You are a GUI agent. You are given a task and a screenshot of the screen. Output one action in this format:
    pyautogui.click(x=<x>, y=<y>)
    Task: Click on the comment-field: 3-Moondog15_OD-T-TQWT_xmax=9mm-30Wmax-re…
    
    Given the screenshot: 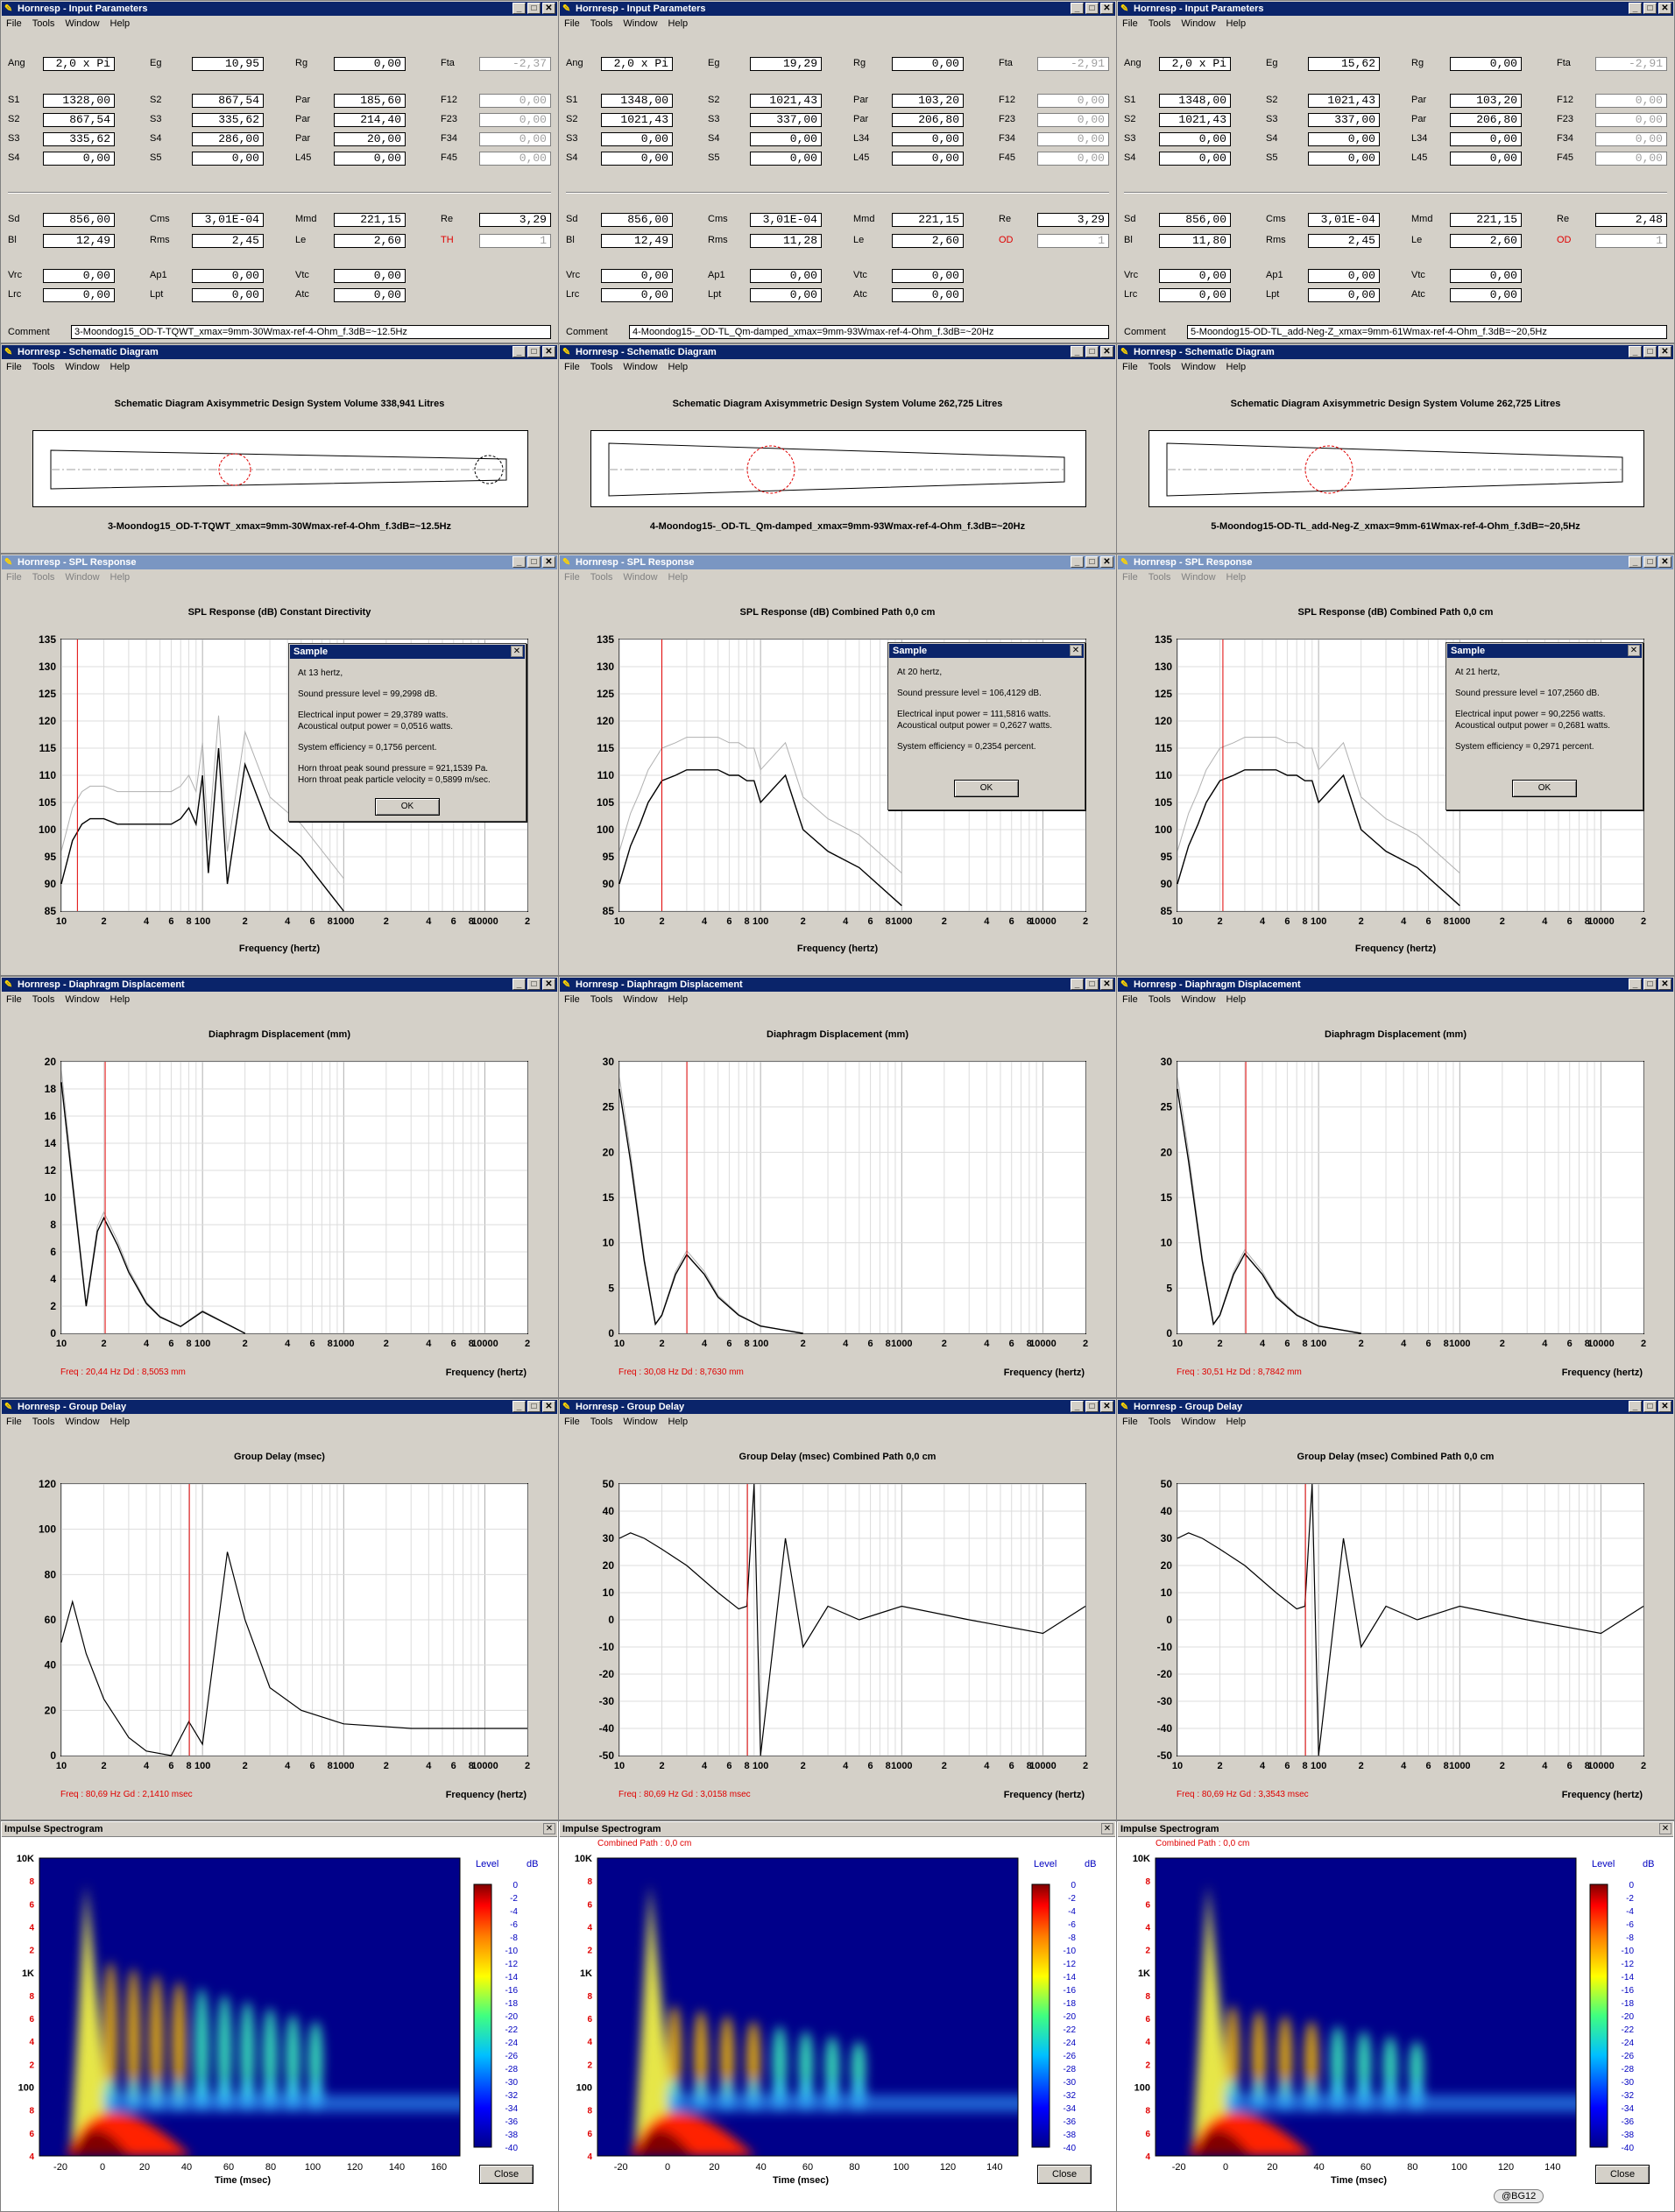 What is the action you would take?
    pyautogui.click(x=311, y=332)
    